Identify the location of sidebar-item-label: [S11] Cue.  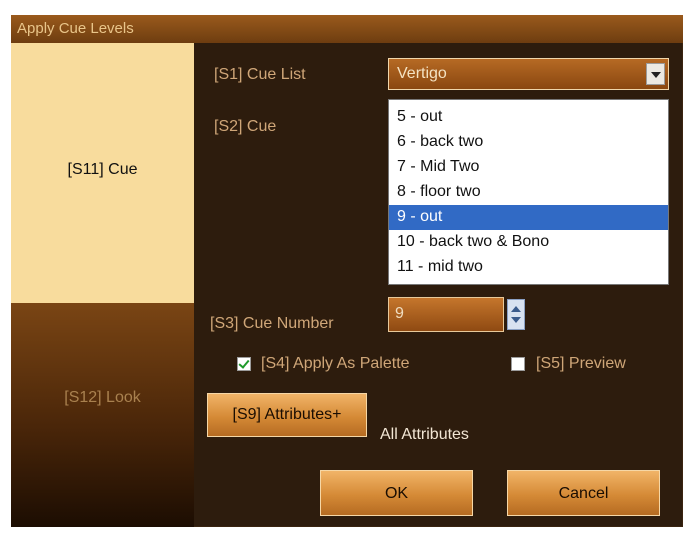
(102, 169).